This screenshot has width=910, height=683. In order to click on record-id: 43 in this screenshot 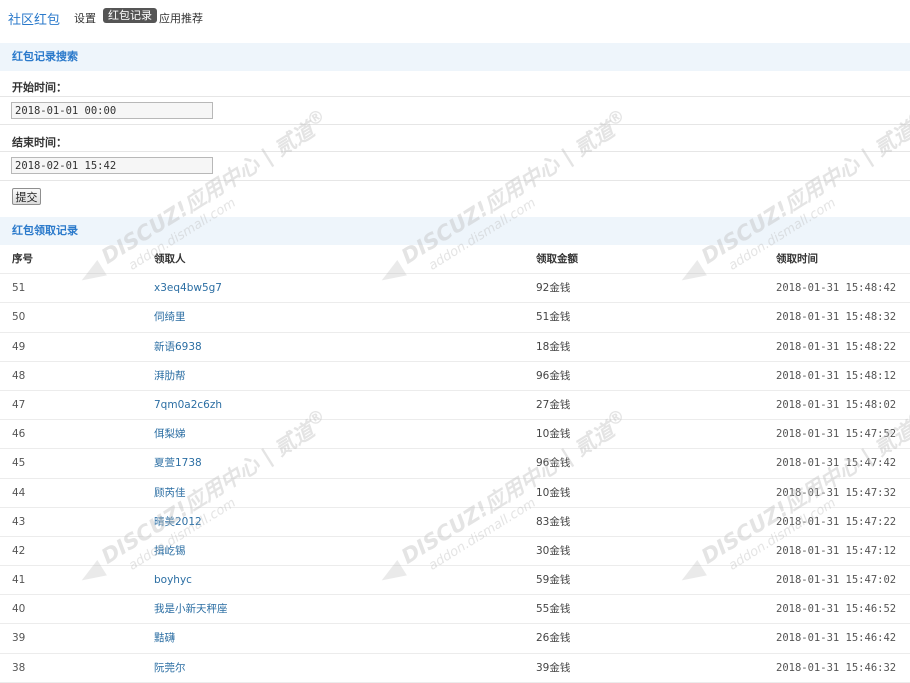, I will do `click(19, 521)`.